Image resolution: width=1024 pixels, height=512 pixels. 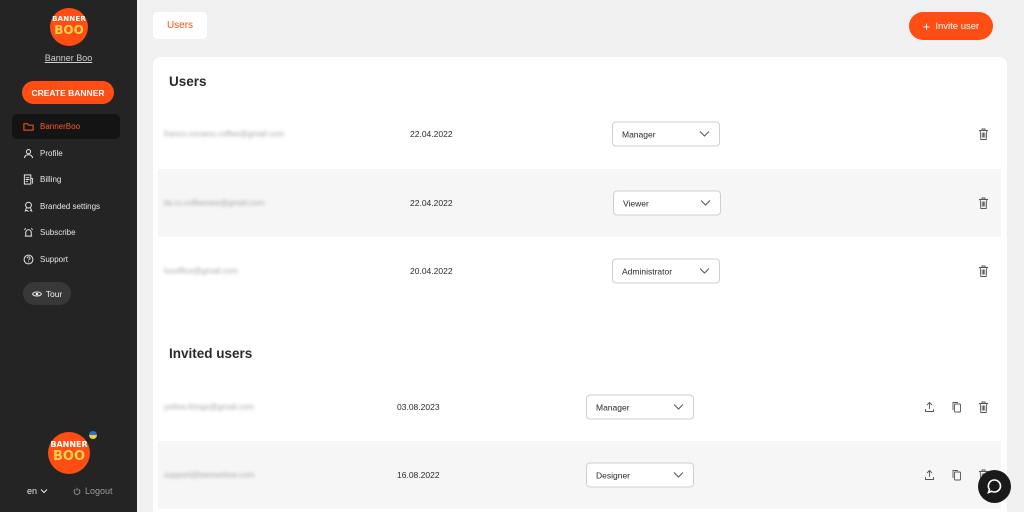 What do you see at coordinates (51, 153) in the screenshot?
I see `sidebar-item-label: Profile` at bounding box center [51, 153].